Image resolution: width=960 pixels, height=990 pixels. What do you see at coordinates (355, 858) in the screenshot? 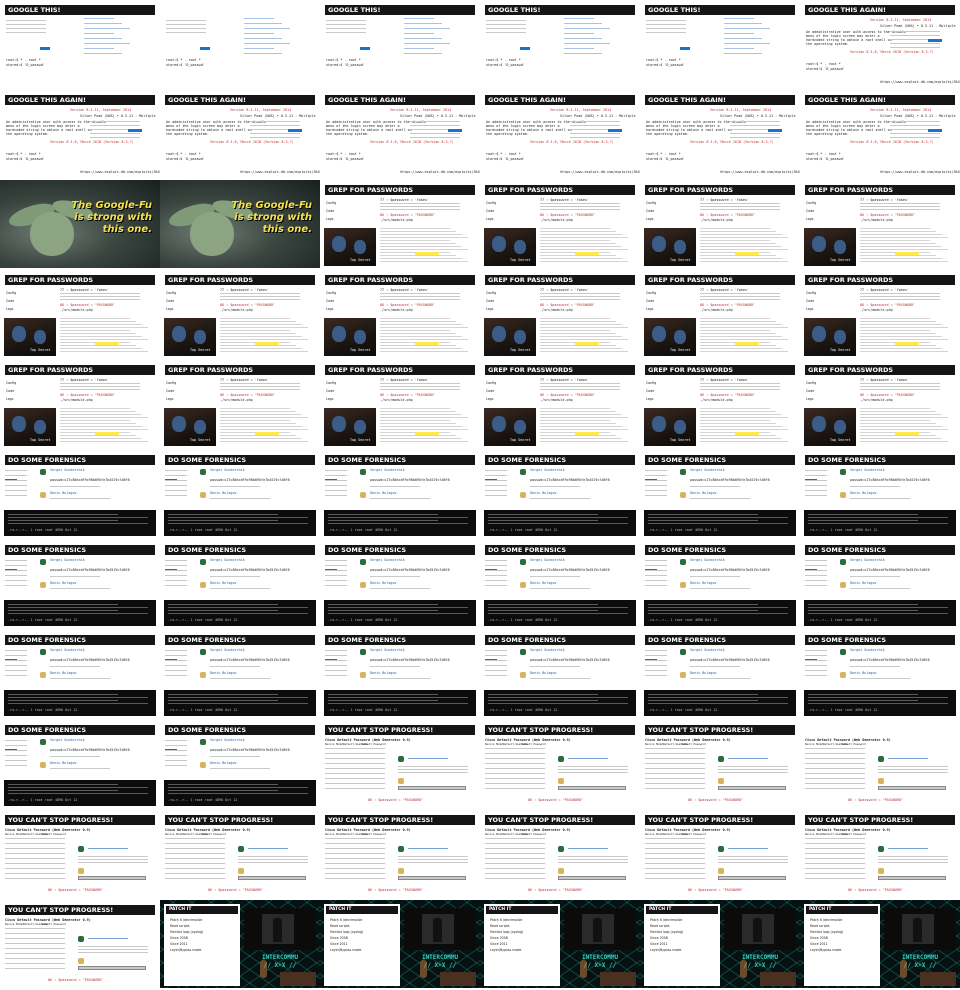
I see `table-row` at bounding box center [355, 858].